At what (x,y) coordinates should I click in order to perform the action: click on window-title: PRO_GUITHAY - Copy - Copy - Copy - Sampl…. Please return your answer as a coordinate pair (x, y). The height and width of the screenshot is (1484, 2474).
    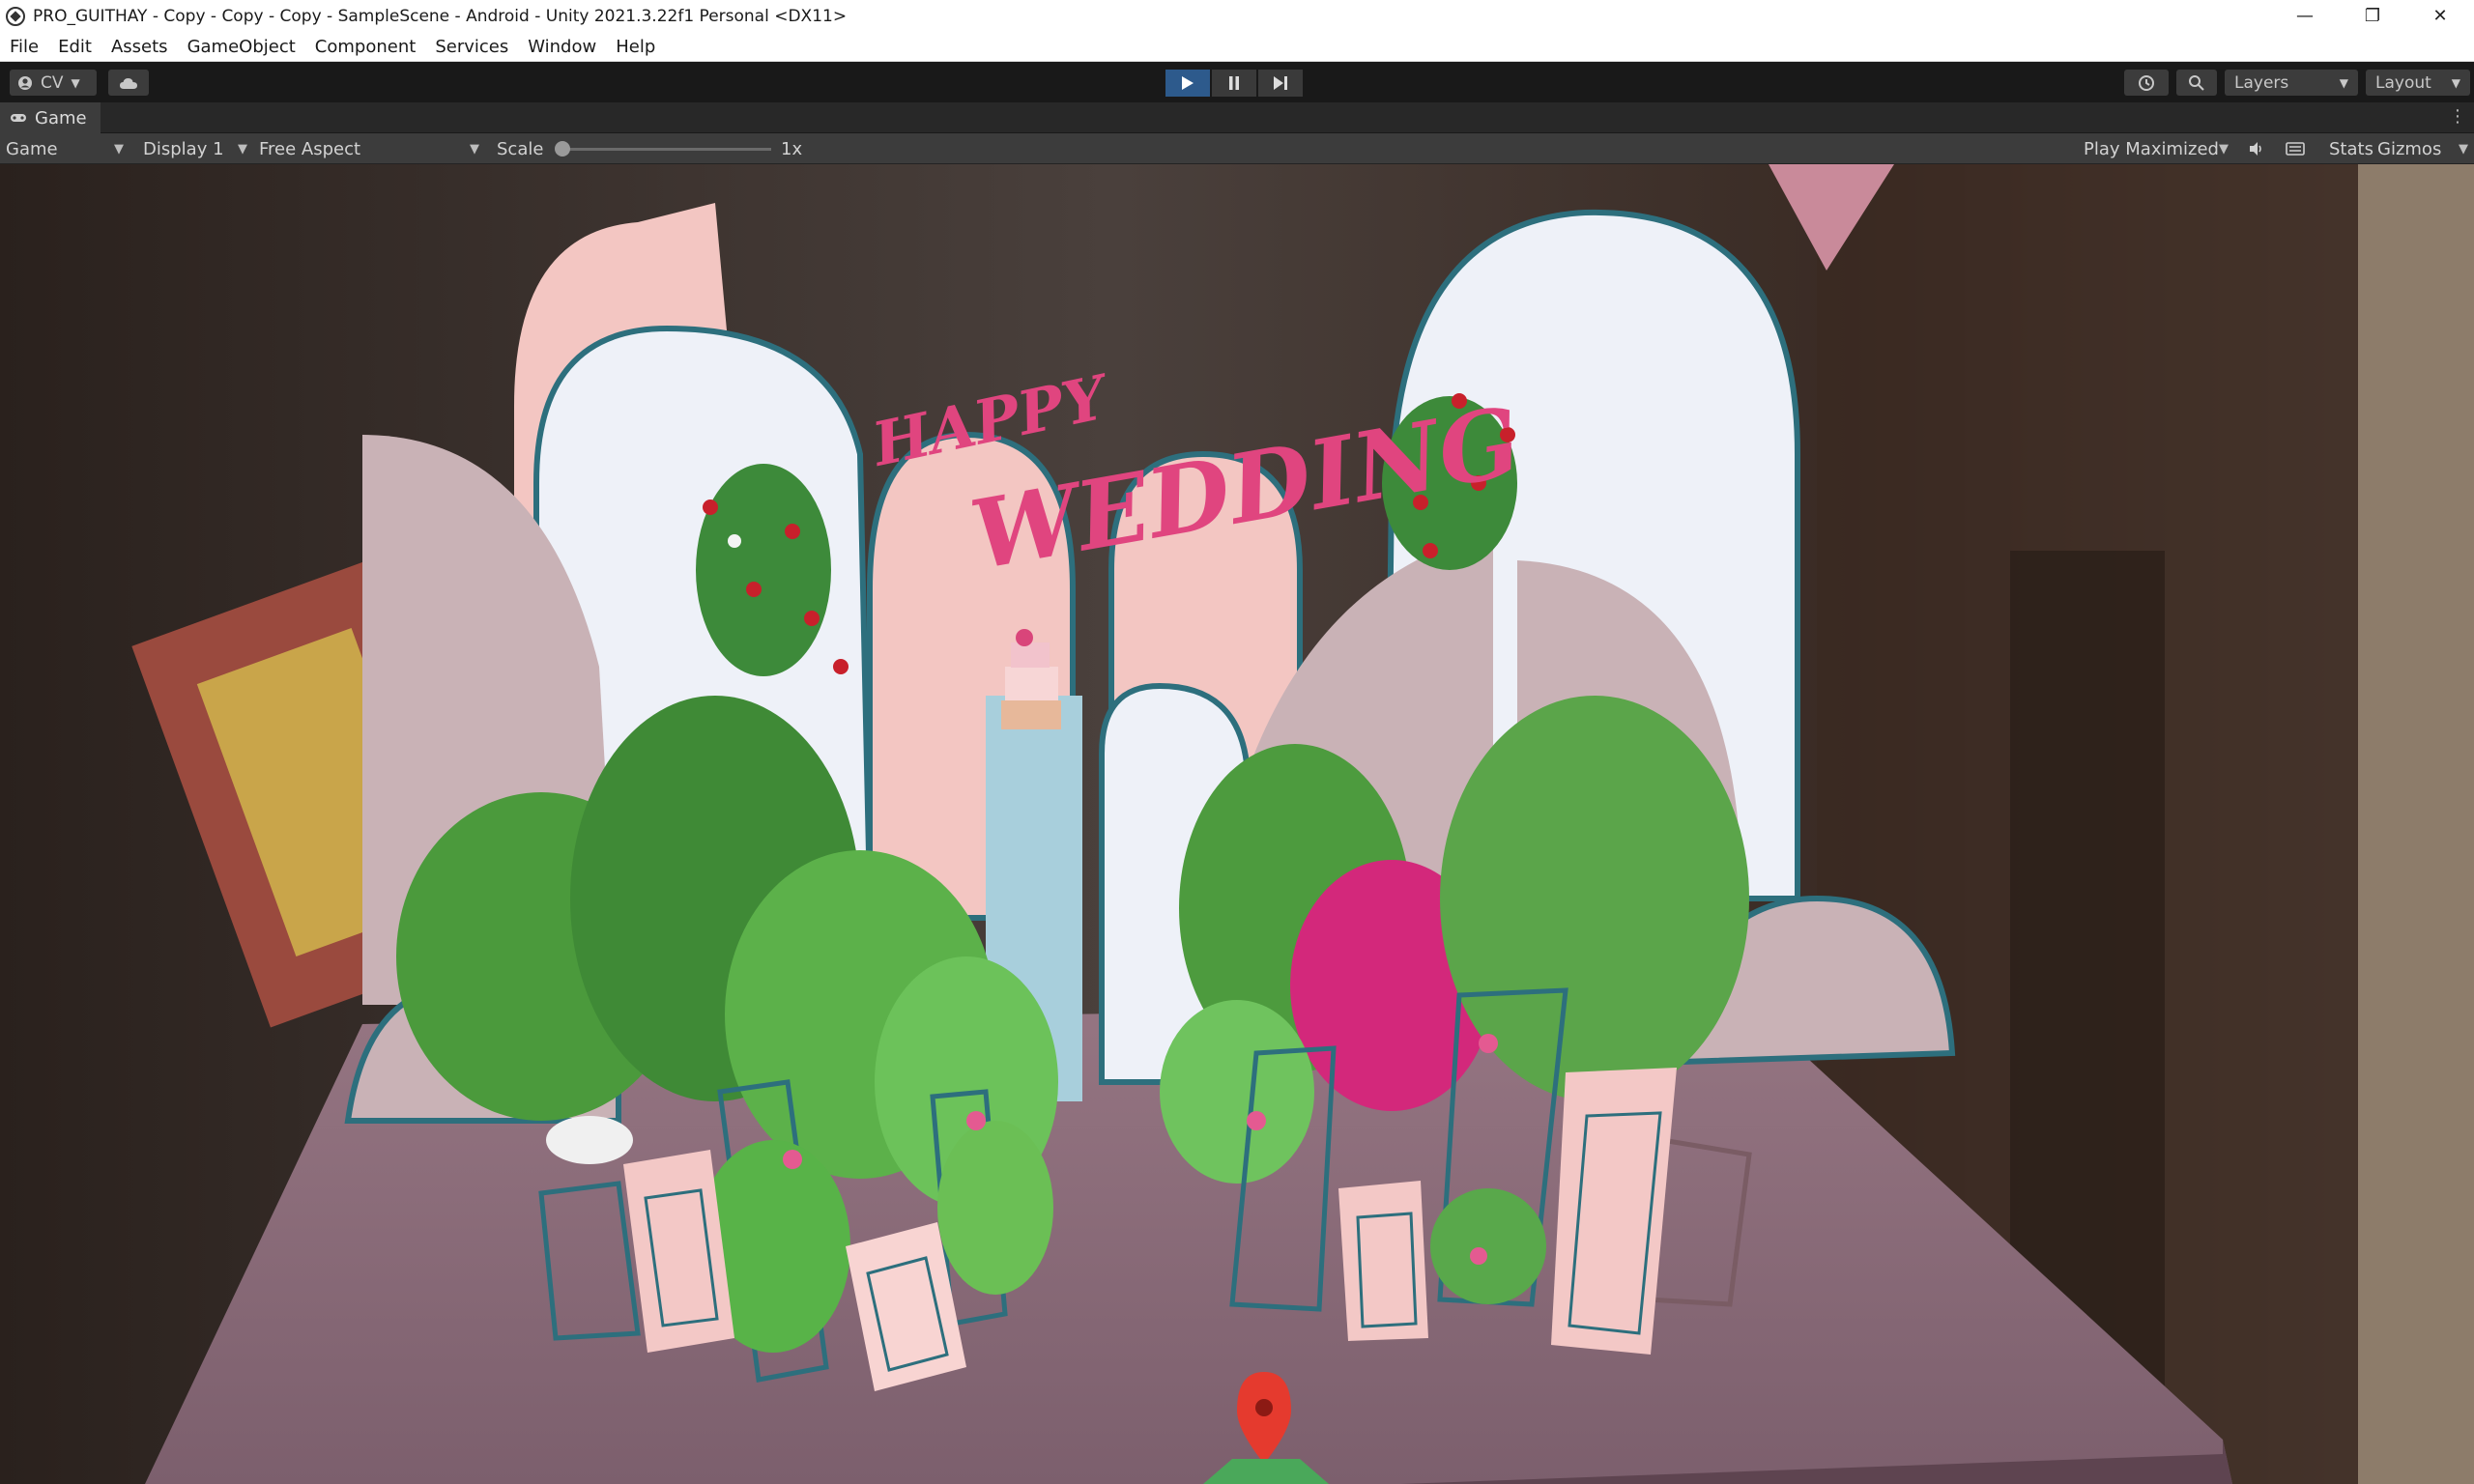
    Looking at the image, I should click on (441, 16).